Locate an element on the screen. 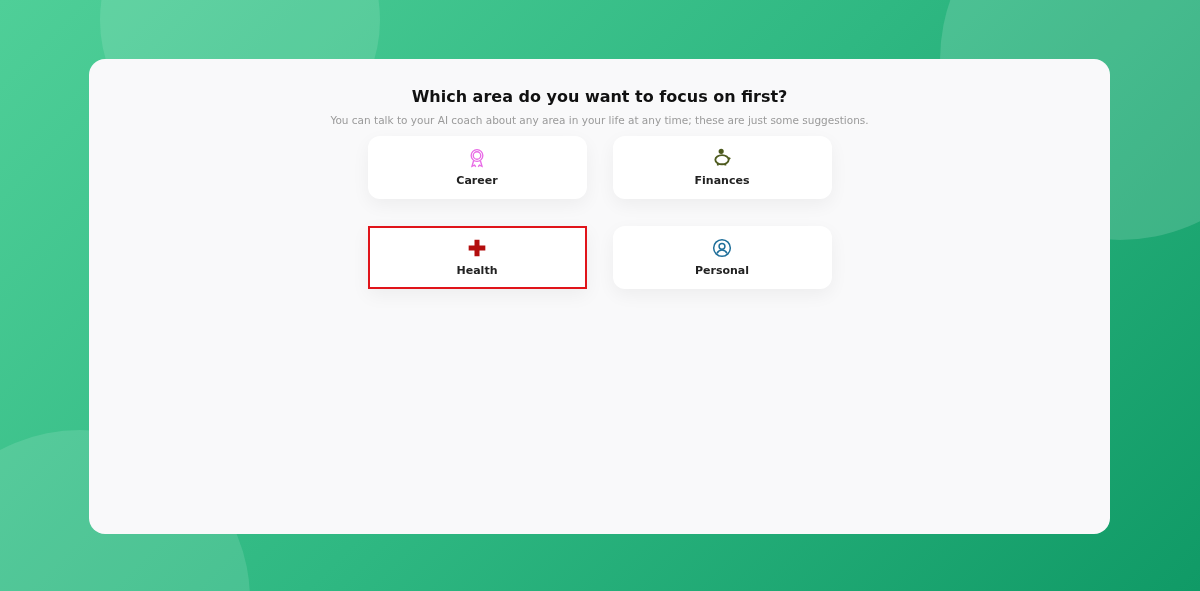 The height and width of the screenshot is (591, 1200). question-title: Which area do you want to focus on first? is located at coordinates (599, 96).